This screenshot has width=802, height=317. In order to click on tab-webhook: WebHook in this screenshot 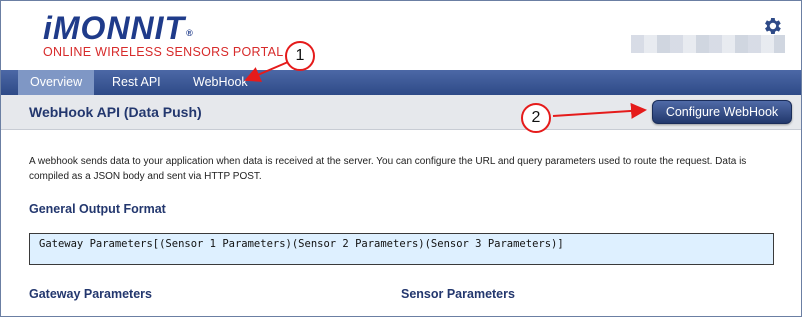, I will do `click(220, 82)`.